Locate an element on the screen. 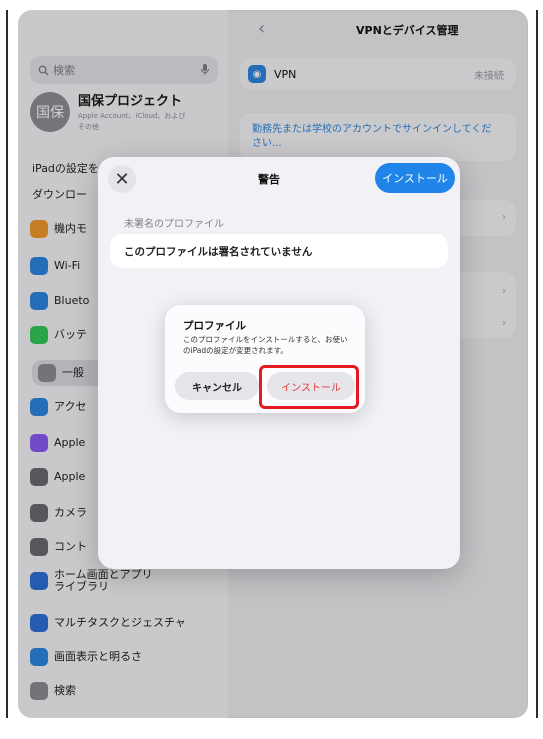 The width and height of the screenshot is (543, 739). section-header: 未署名のプロファイル is located at coordinates (174, 224).